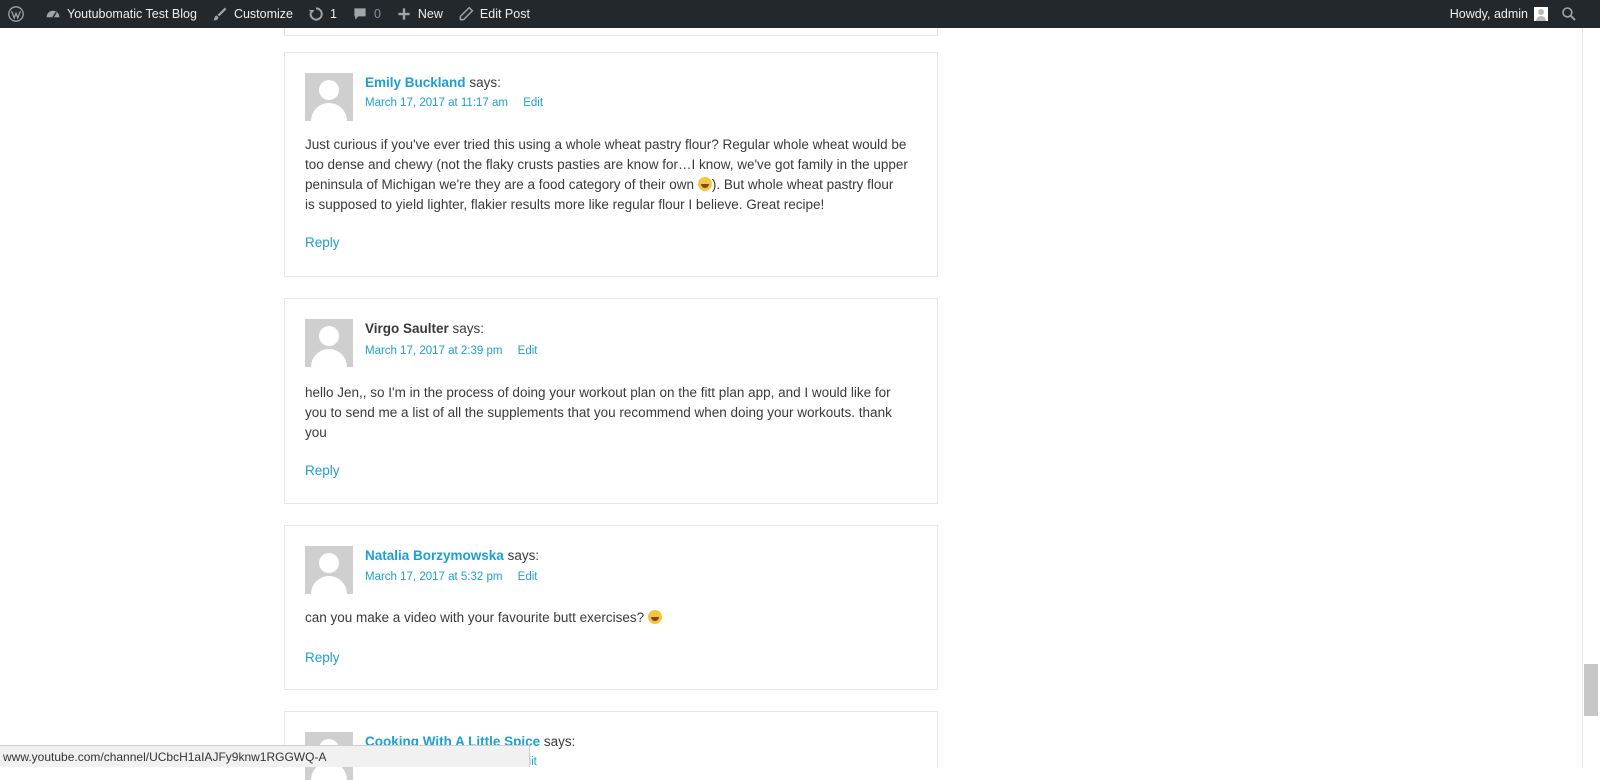 The width and height of the screenshot is (1600, 780). What do you see at coordinates (377, 14) in the screenshot?
I see `comments-count: 0` at bounding box center [377, 14].